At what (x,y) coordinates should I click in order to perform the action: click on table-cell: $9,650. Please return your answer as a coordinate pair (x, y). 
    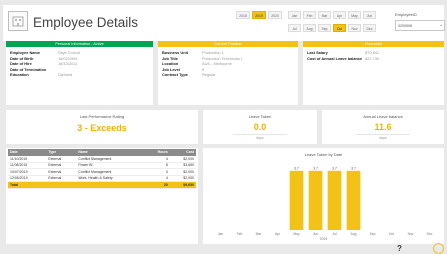
    Looking at the image, I should click on (182, 185).